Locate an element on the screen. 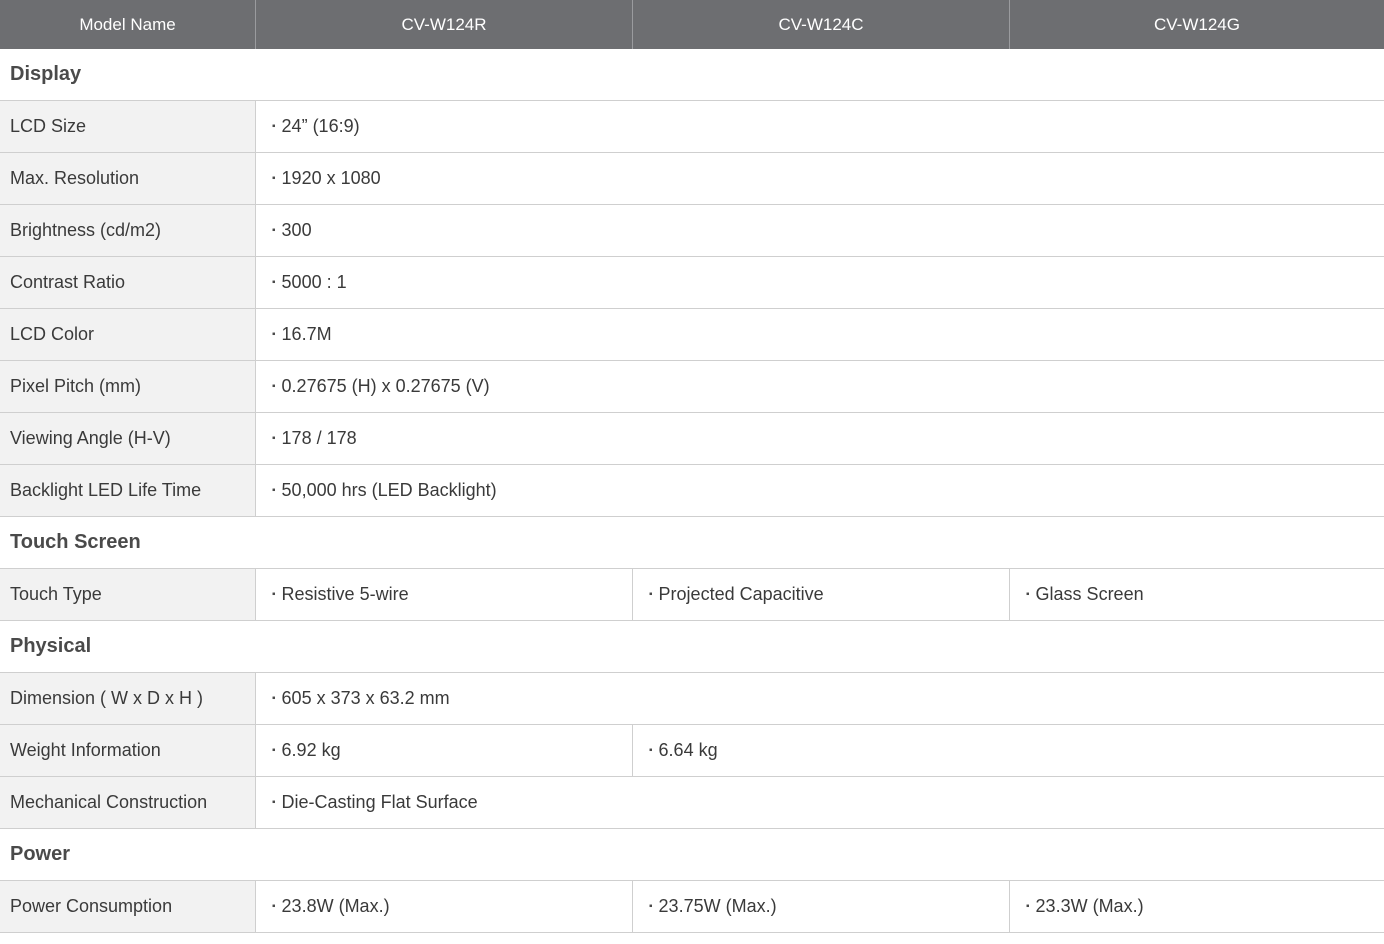 The width and height of the screenshot is (1384, 944). row-value: ▪ 6.64 kg is located at coordinates (1008, 750).